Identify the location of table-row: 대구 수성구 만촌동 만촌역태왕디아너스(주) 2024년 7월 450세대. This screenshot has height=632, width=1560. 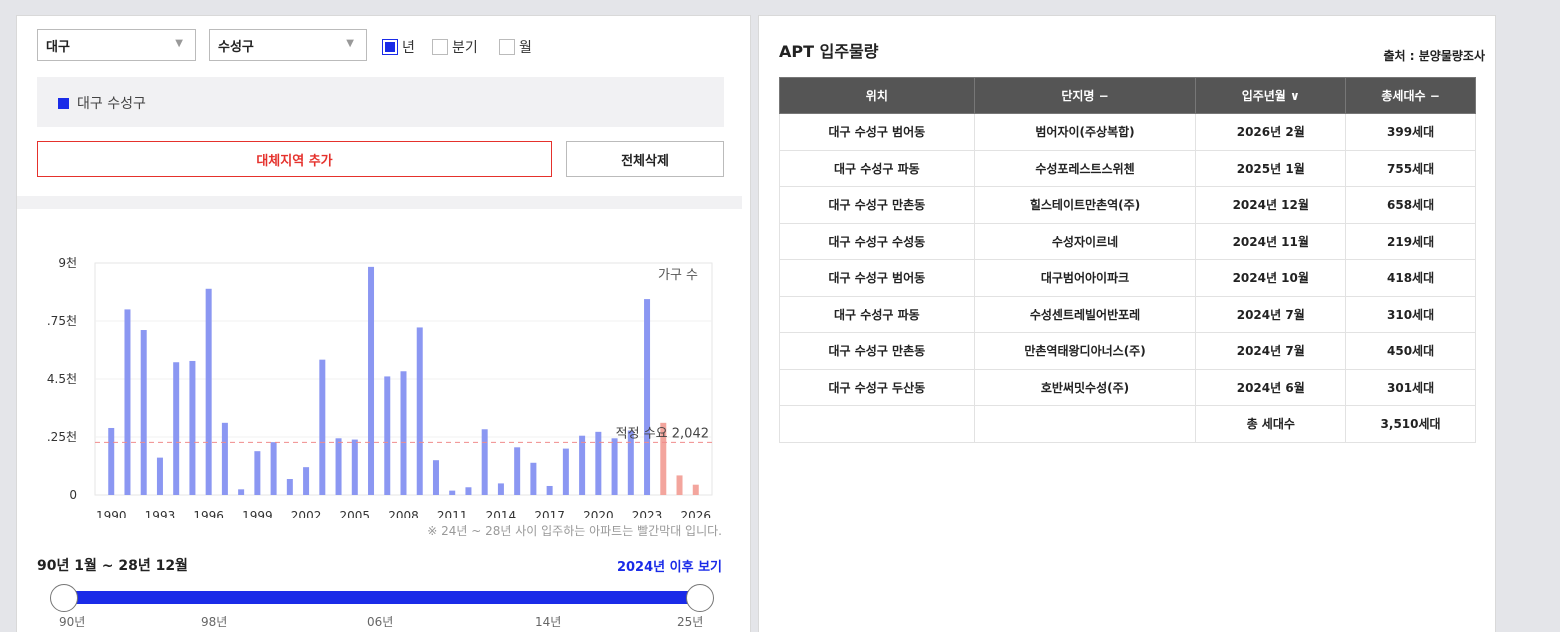
(1127, 351).